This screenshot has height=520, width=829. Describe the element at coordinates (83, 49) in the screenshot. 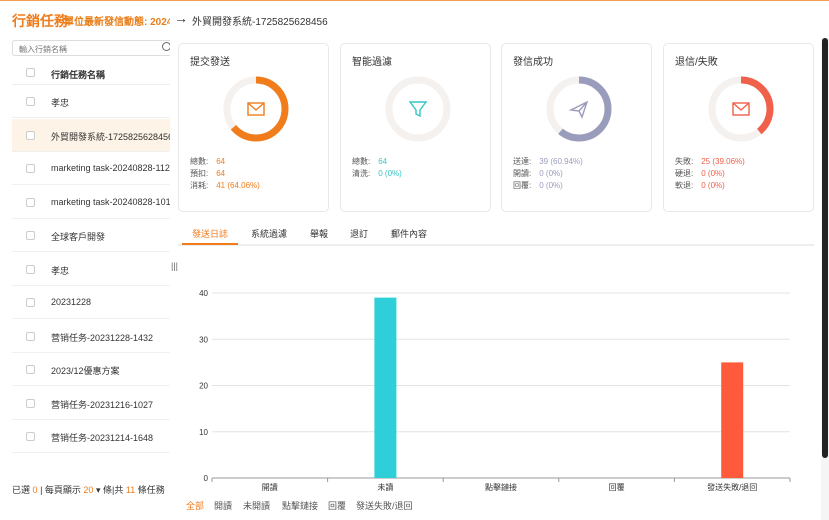

I see `search-input` at that location.